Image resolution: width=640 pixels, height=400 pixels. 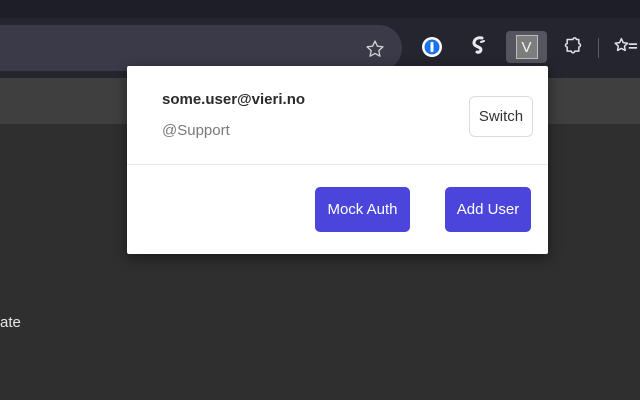 I want to click on extensions-puzzle-icon, so click(x=573, y=47).